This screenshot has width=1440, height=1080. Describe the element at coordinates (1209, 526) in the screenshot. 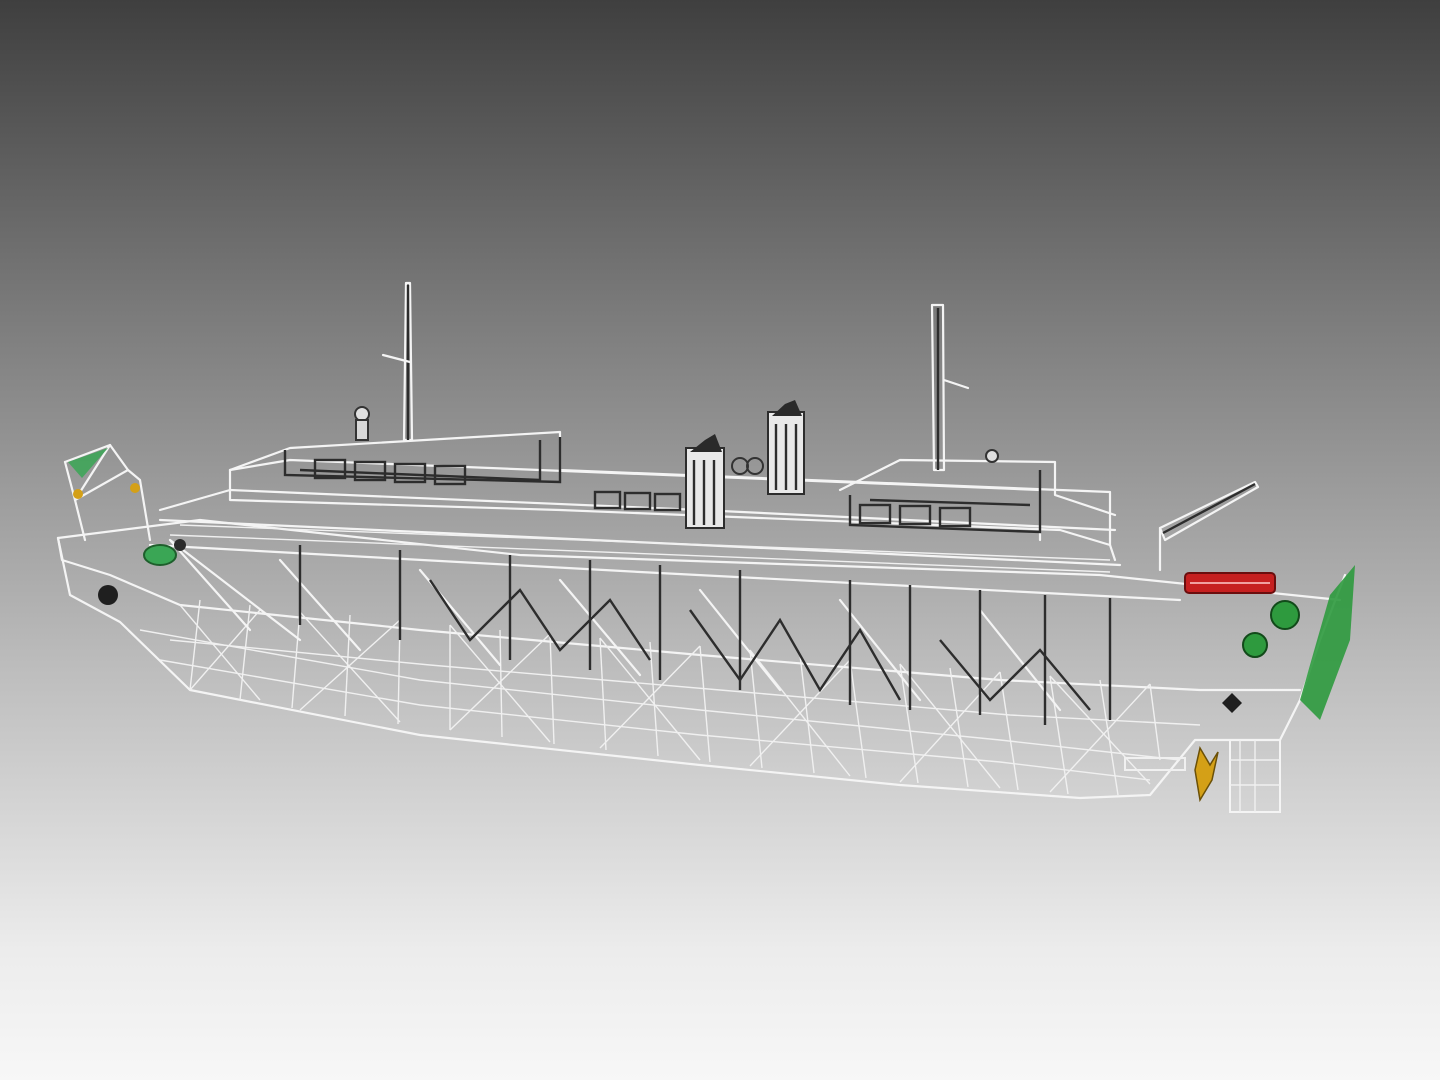

I see `crane-boom` at that location.